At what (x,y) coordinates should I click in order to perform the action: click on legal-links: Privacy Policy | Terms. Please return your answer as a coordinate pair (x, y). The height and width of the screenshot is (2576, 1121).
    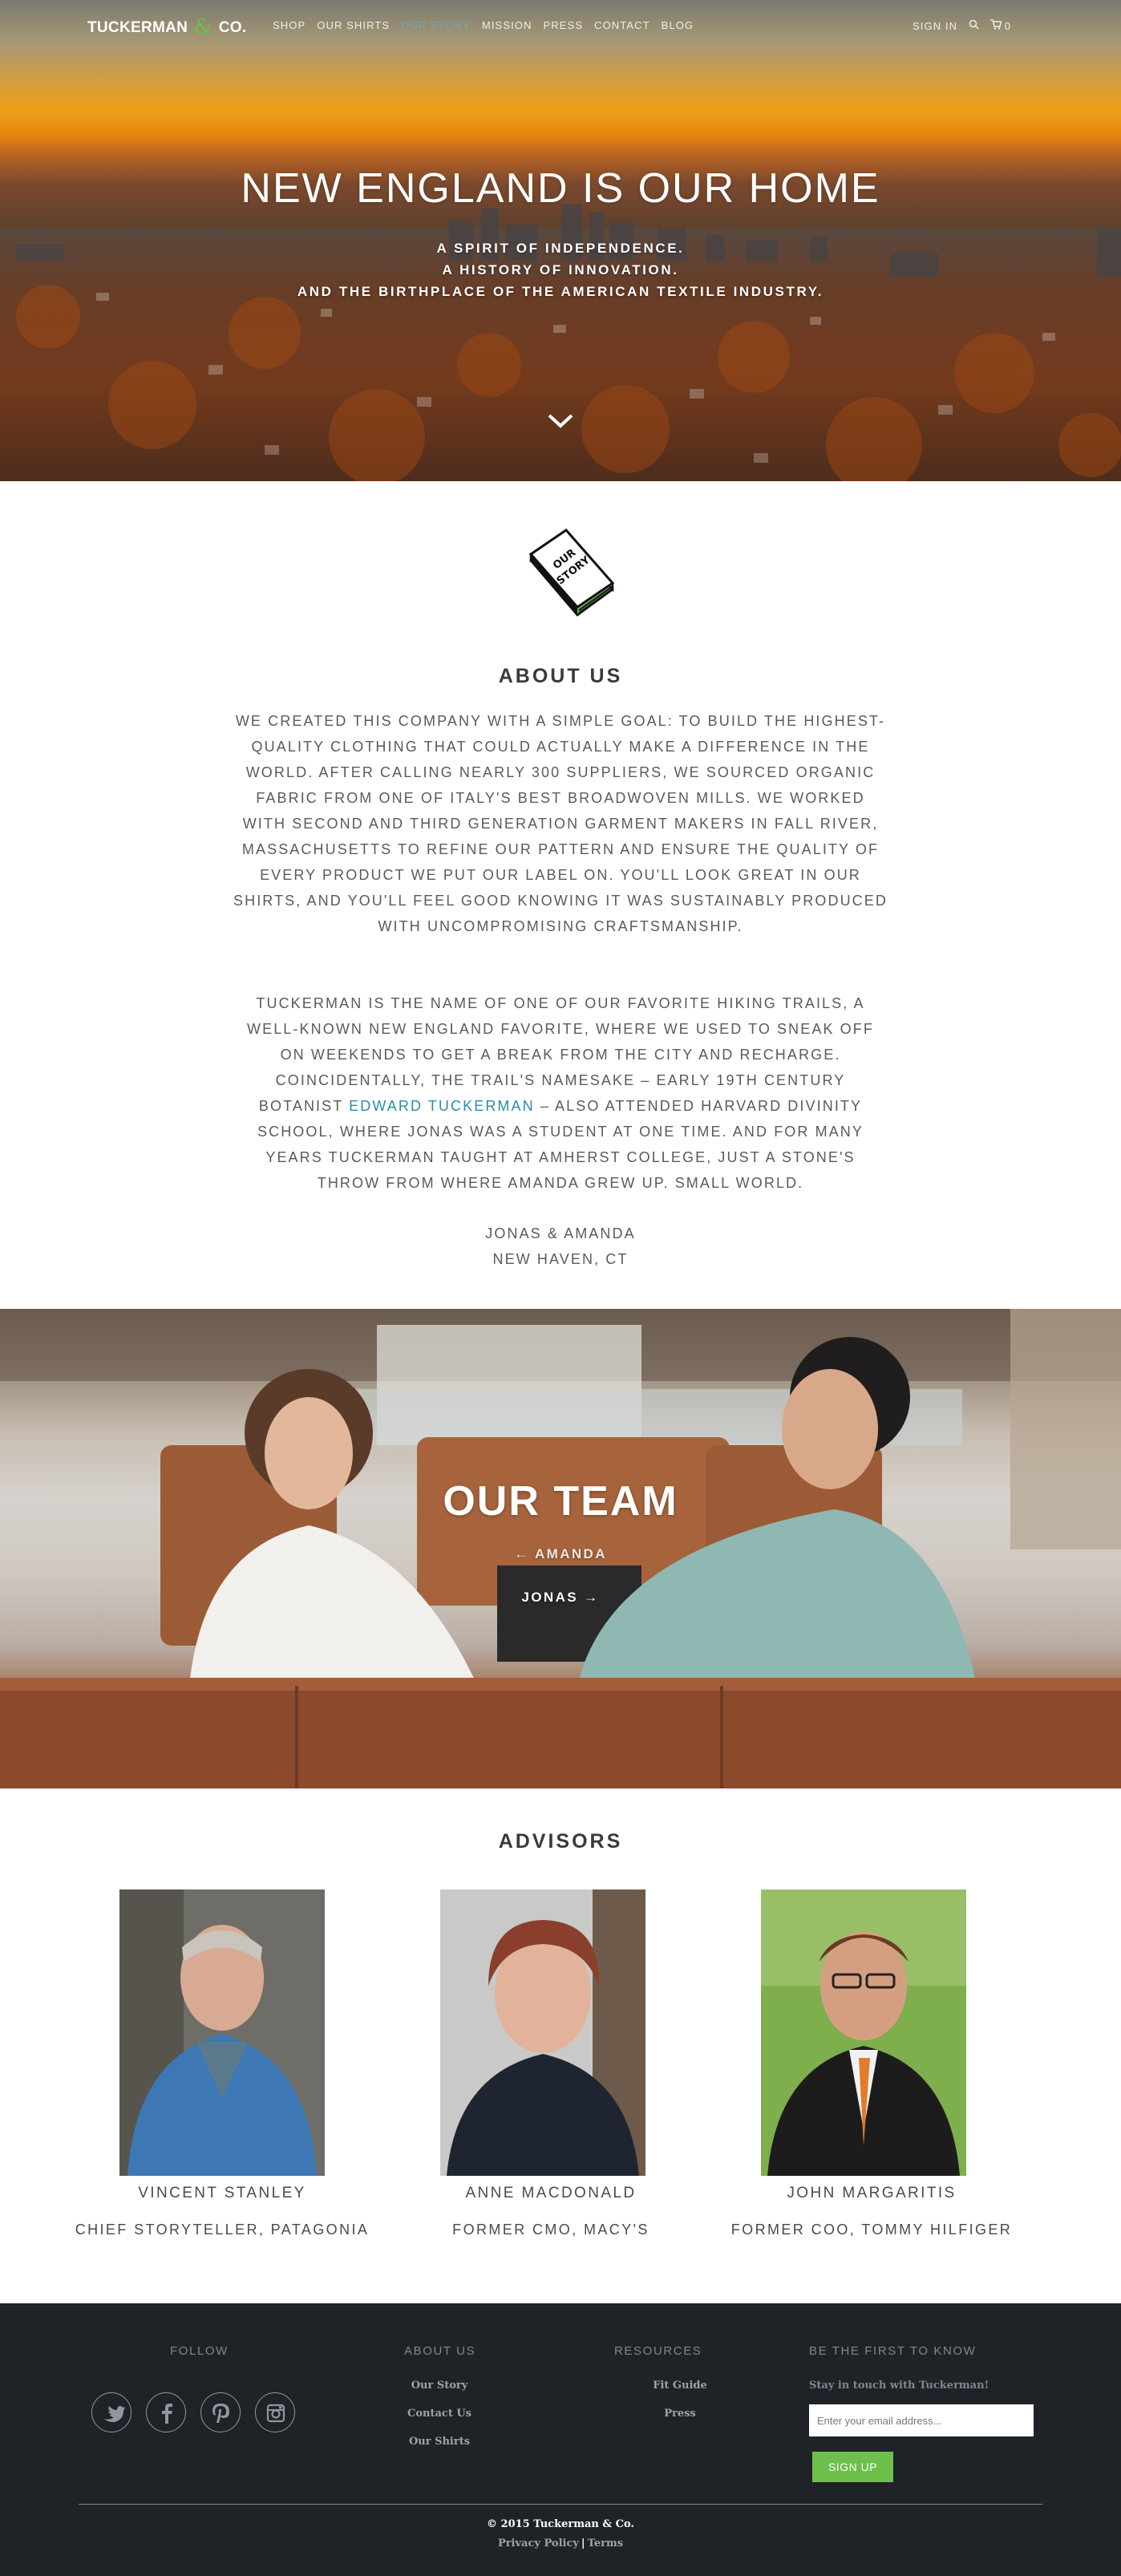
    Looking at the image, I should click on (560, 2544).